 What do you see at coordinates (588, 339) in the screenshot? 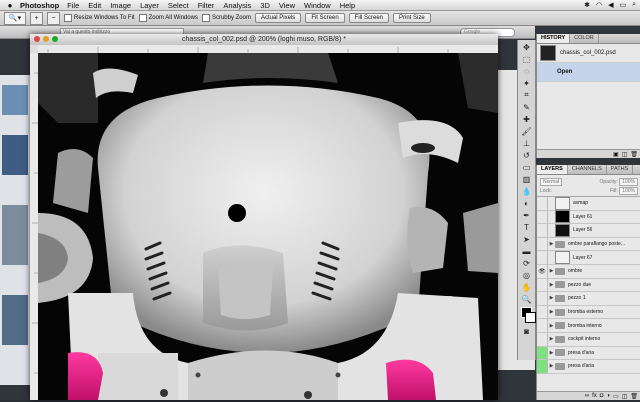
I see `layer-group-row: ▶ cockpit interno` at bounding box center [588, 339].